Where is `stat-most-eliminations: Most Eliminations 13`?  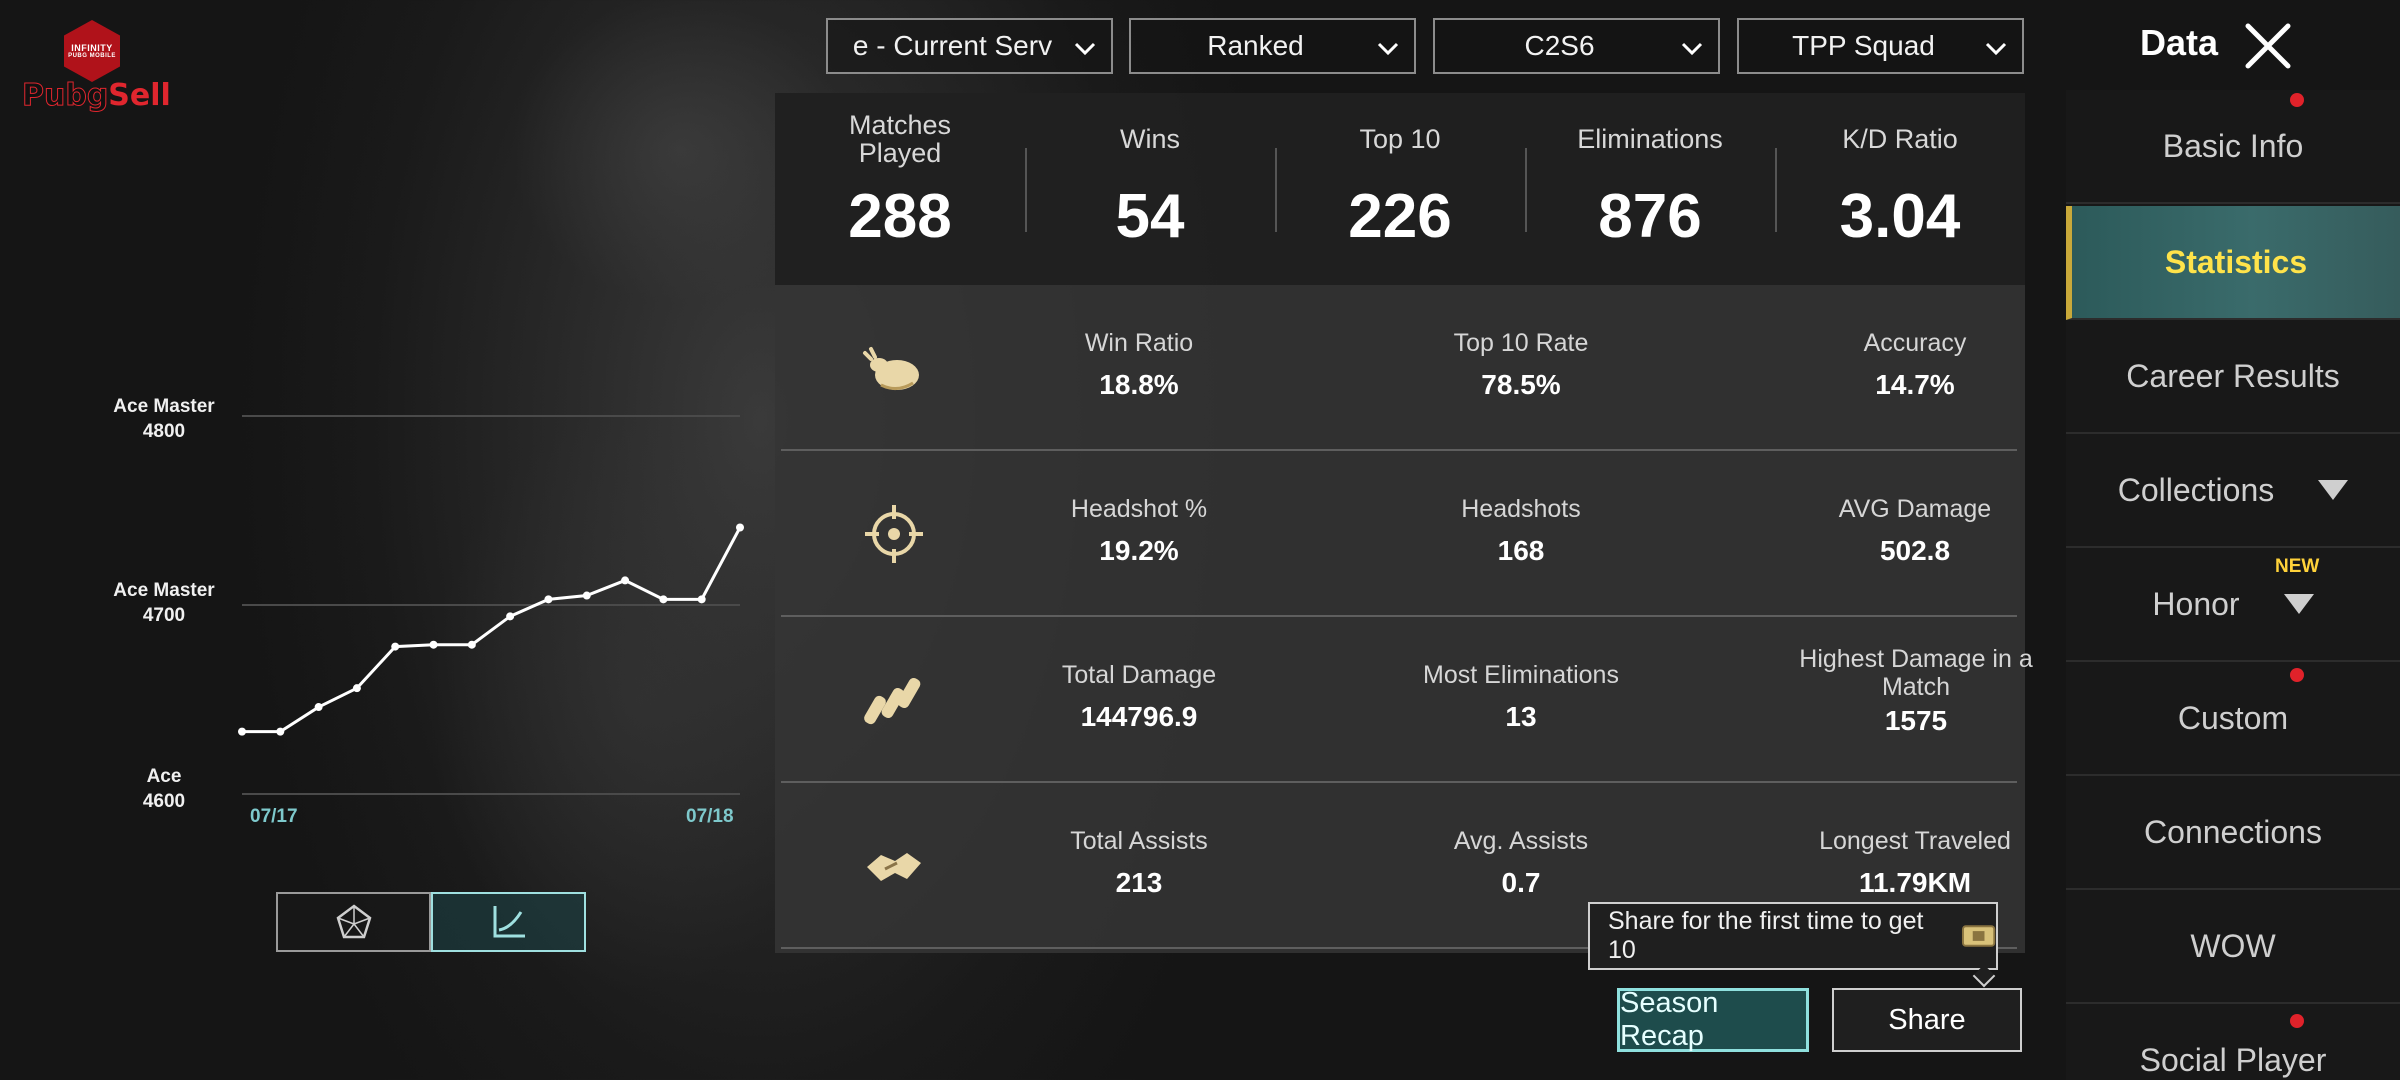
stat-most-eliminations: Most Eliminations 13 is located at coordinates (1521, 696).